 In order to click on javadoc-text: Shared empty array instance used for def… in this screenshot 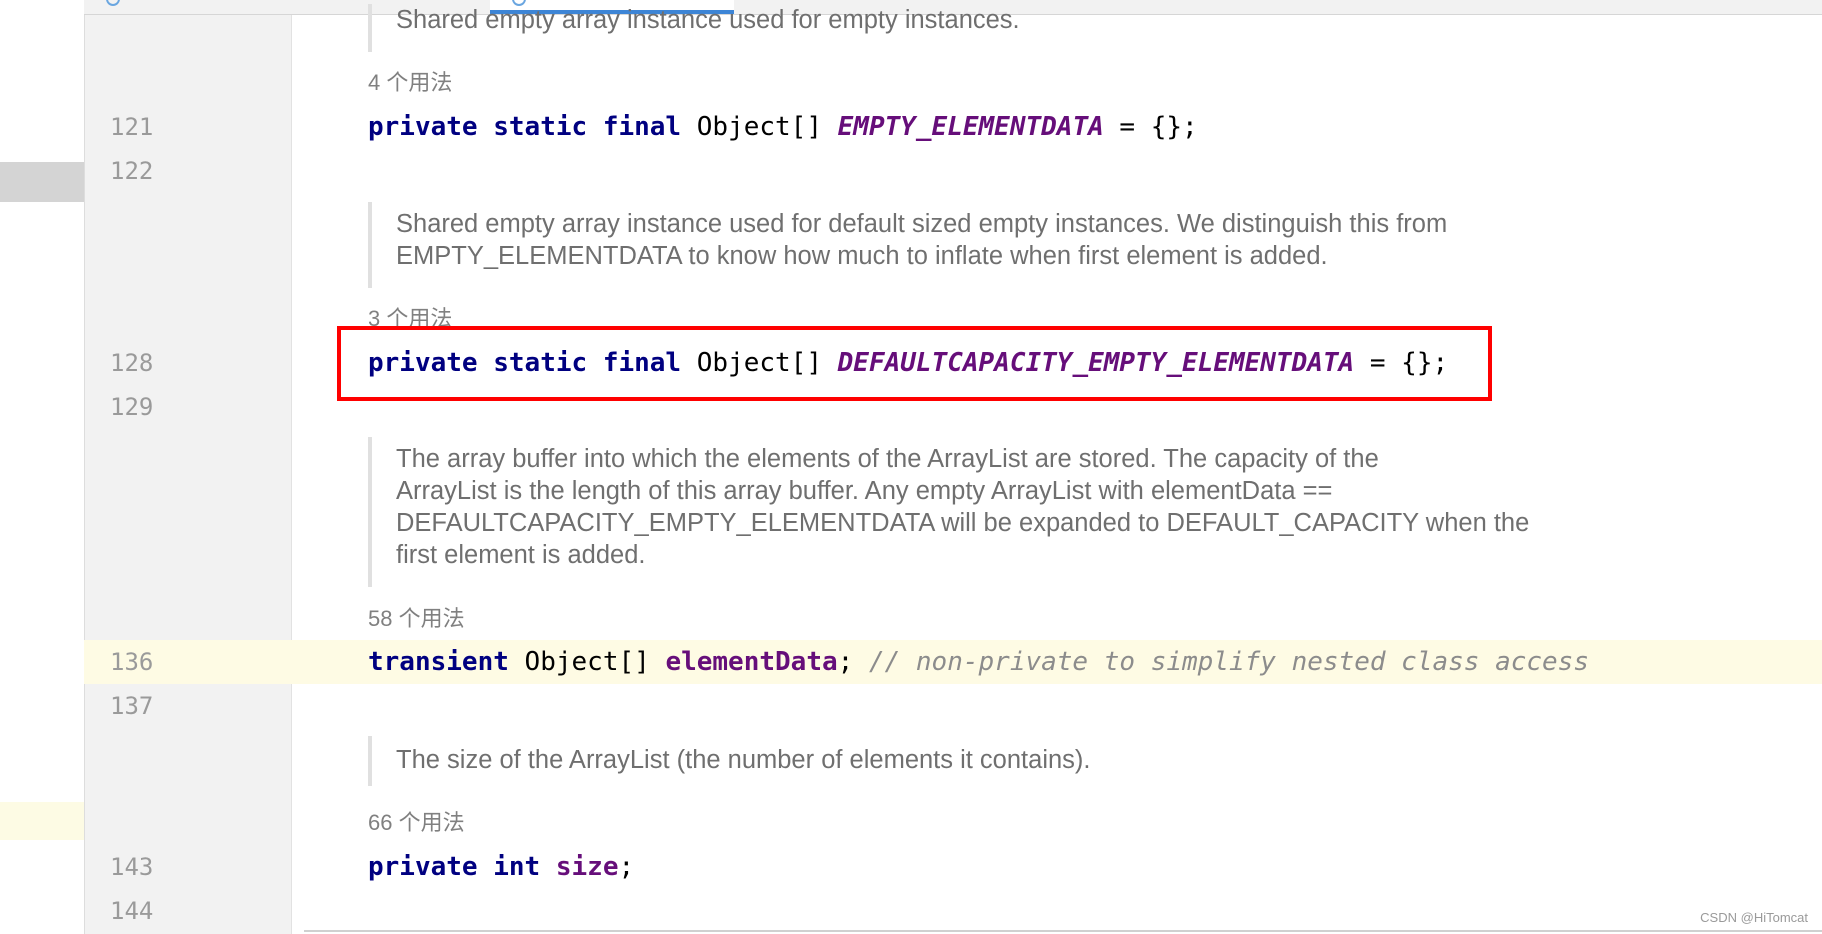, I will do `click(922, 224)`.